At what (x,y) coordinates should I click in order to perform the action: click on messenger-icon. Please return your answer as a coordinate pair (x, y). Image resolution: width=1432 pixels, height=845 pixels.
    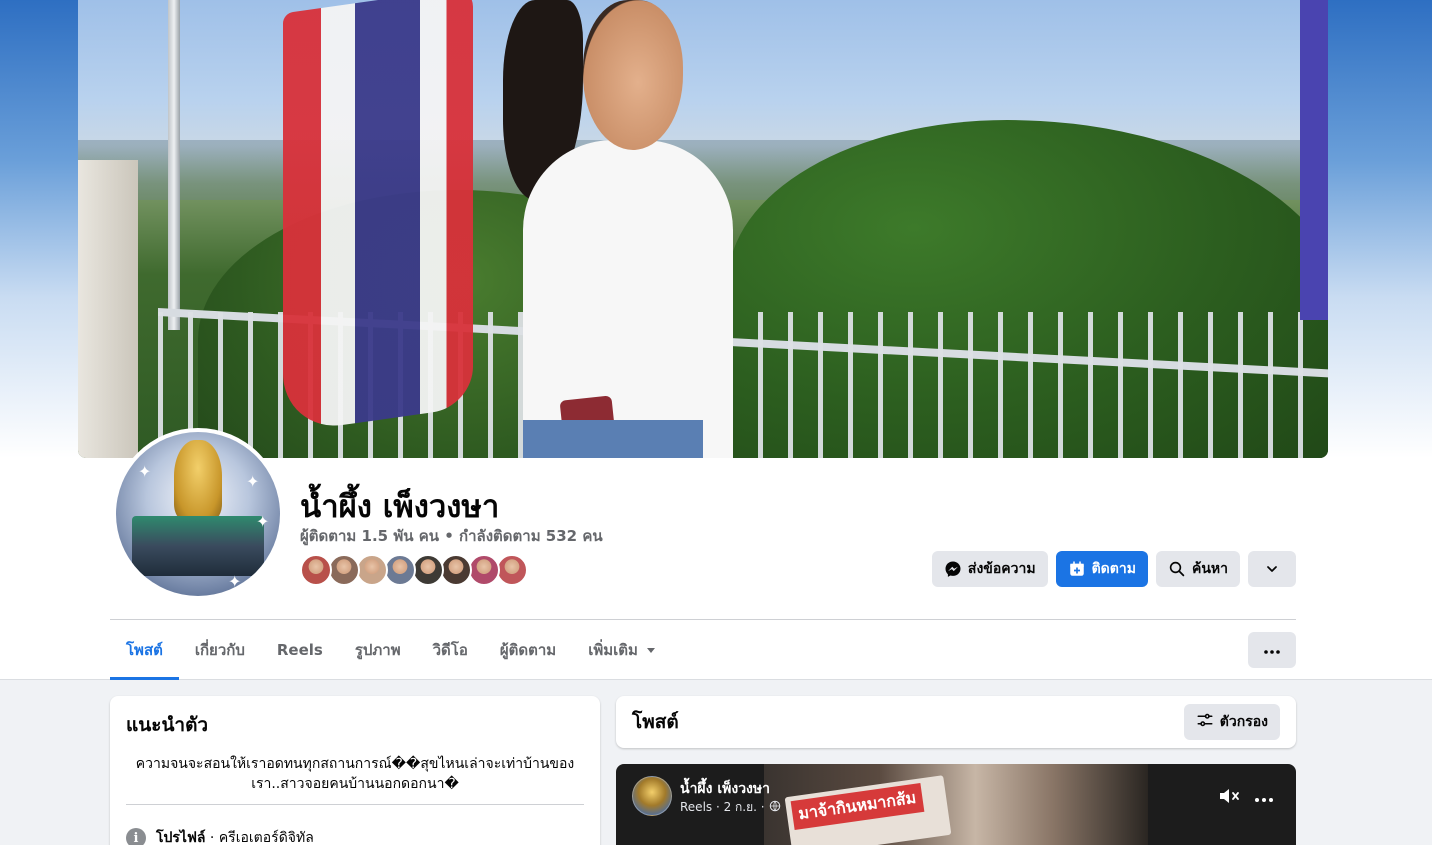
    Looking at the image, I should click on (953, 569).